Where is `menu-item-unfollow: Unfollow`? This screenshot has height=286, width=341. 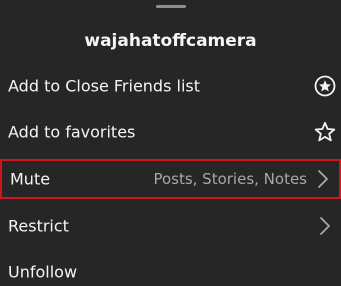
menu-item-unfollow: Unfollow is located at coordinates (170, 269).